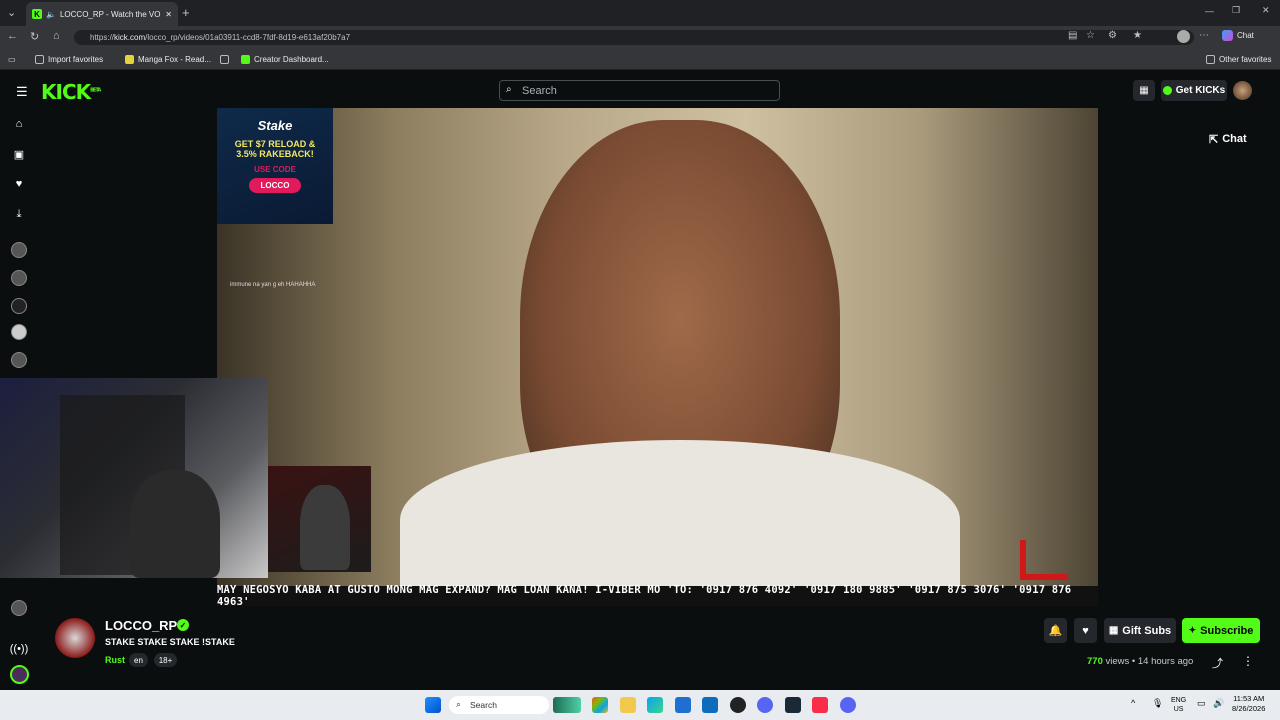 This screenshot has width=1280, height=720. I want to click on user-avatar, so click(1242, 90).